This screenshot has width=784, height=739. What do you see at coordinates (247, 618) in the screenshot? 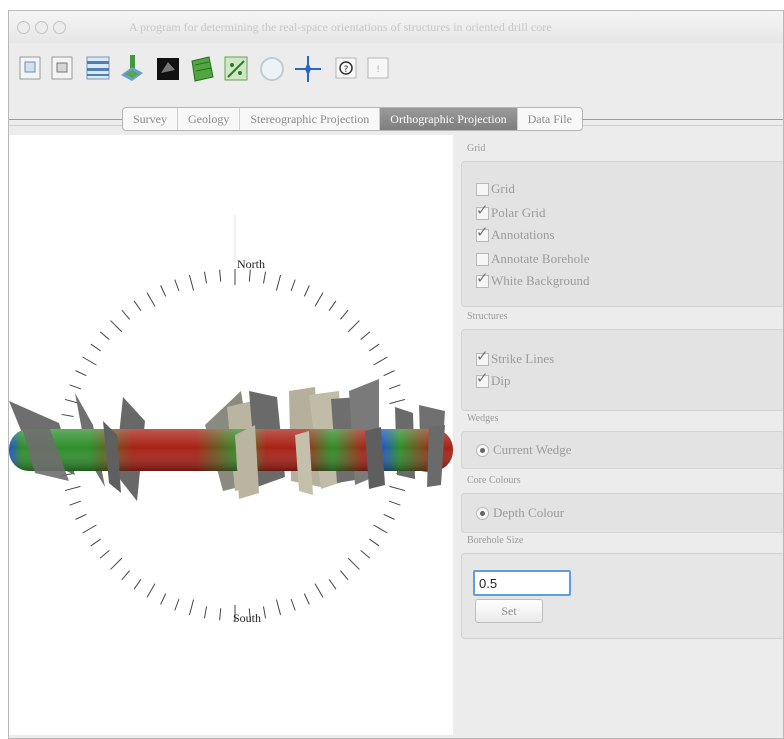
I see `south-label: South` at bounding box center [247, 618].